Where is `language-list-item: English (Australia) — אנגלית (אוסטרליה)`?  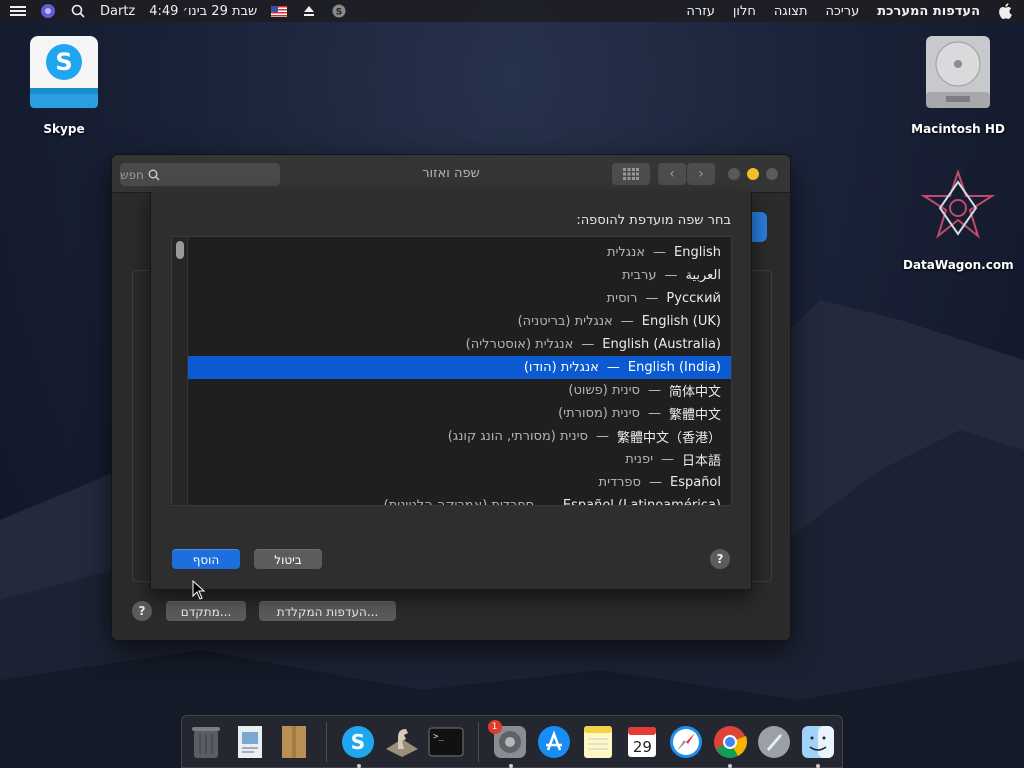 language-list-item: English (Australia) — אנגלית (אוסטרליה) is located at coordinates (459, 344).